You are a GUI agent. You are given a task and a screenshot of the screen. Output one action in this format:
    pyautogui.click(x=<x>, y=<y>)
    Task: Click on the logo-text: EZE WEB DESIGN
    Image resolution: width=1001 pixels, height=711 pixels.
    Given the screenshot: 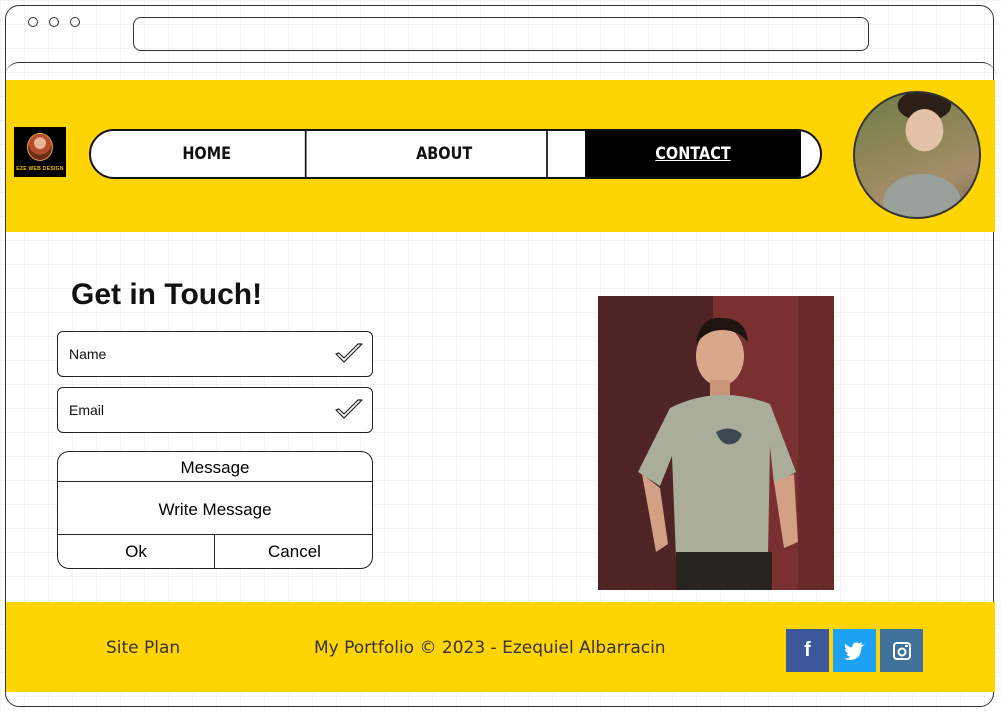 What is the action you would take?
    pyautogui.click(x=40, y=169)
    